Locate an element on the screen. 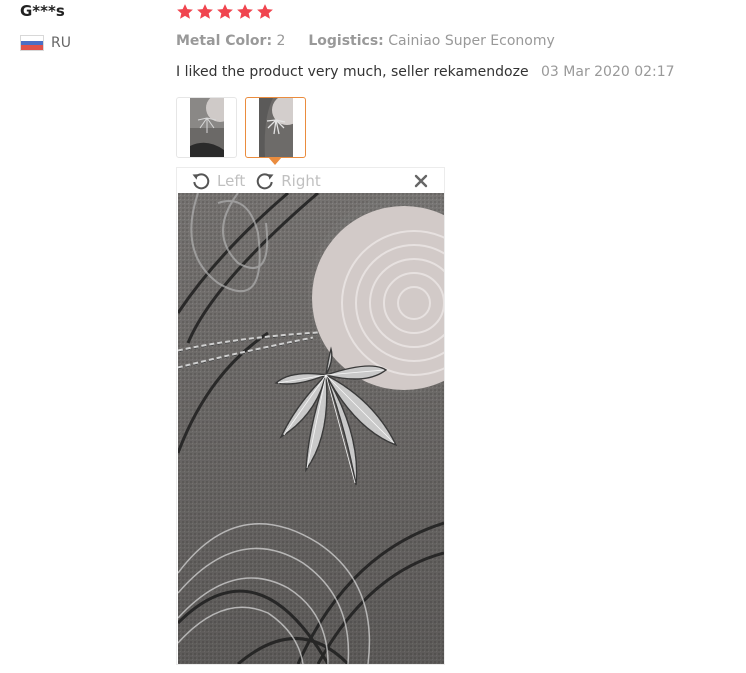 The height and width of the screenshot is (673, 746). review-date: 03 Mar 2020 02:17 is located at coordinates (608, 72).